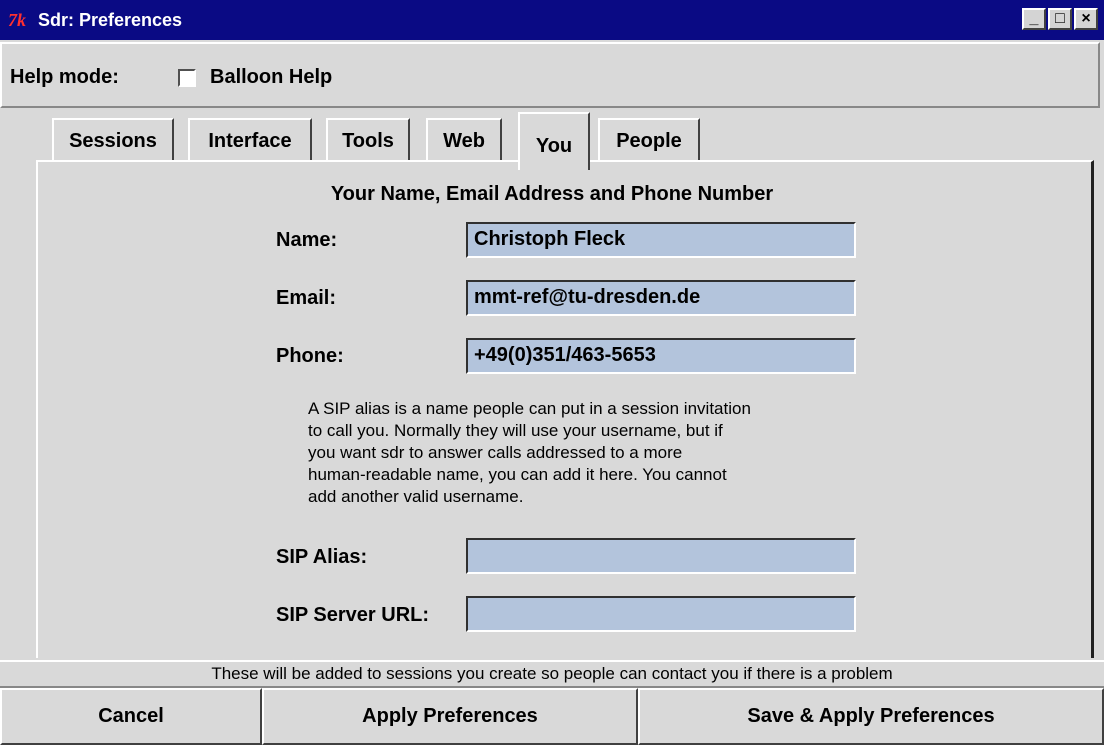 The height and width of the screenshot is (745, 1104). Describe the element at coordinates (310, 356) in the screenshot. I see `phone-label: Phone:` at that location.